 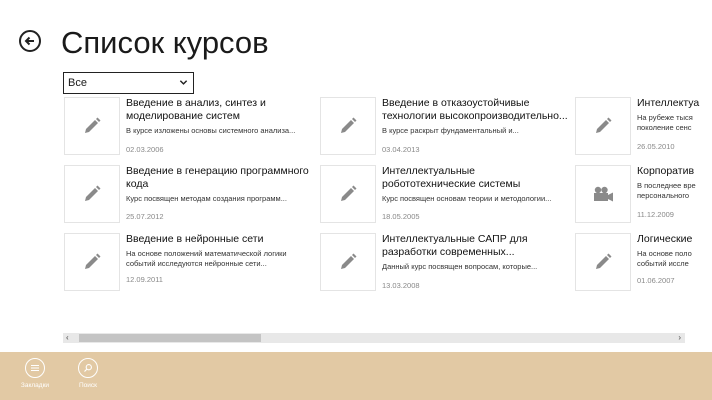 I want to click on course-date: 11.12.2009, so click(x=655, y=214).